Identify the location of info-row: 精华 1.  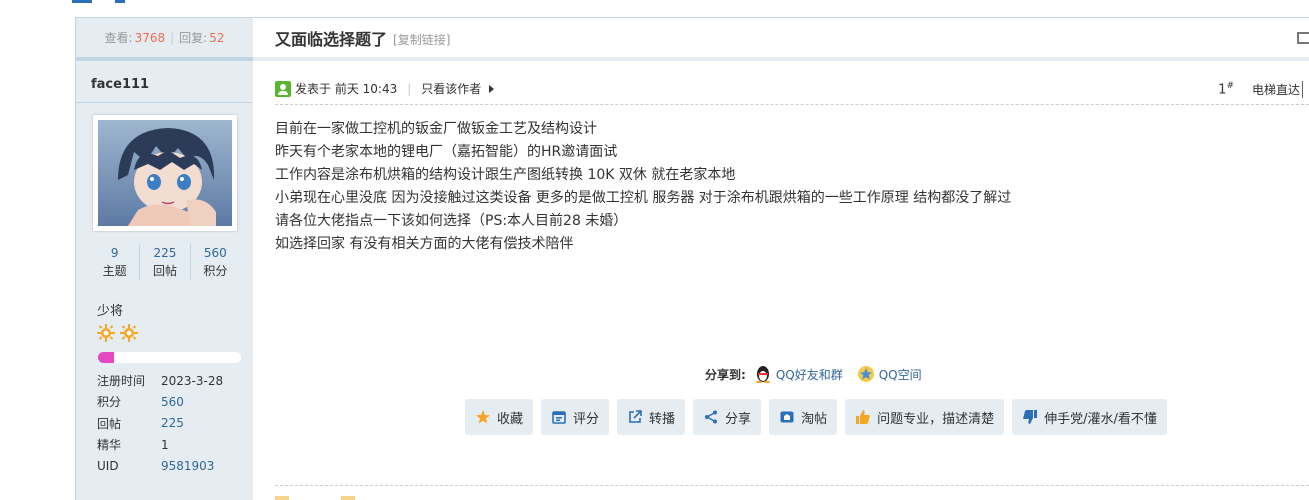
(160, 444).